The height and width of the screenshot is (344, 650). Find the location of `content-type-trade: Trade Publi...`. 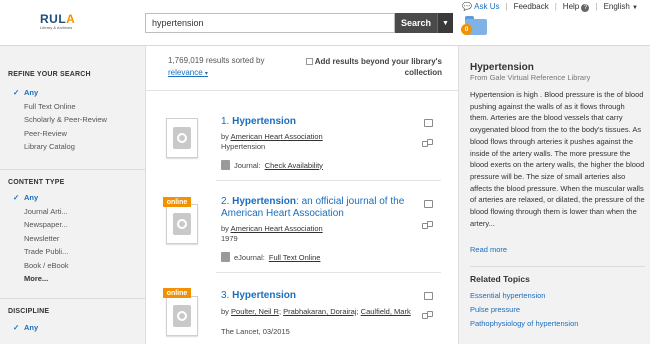

content-type-trade: Trade Publi... is located at coordinates (38, 252).